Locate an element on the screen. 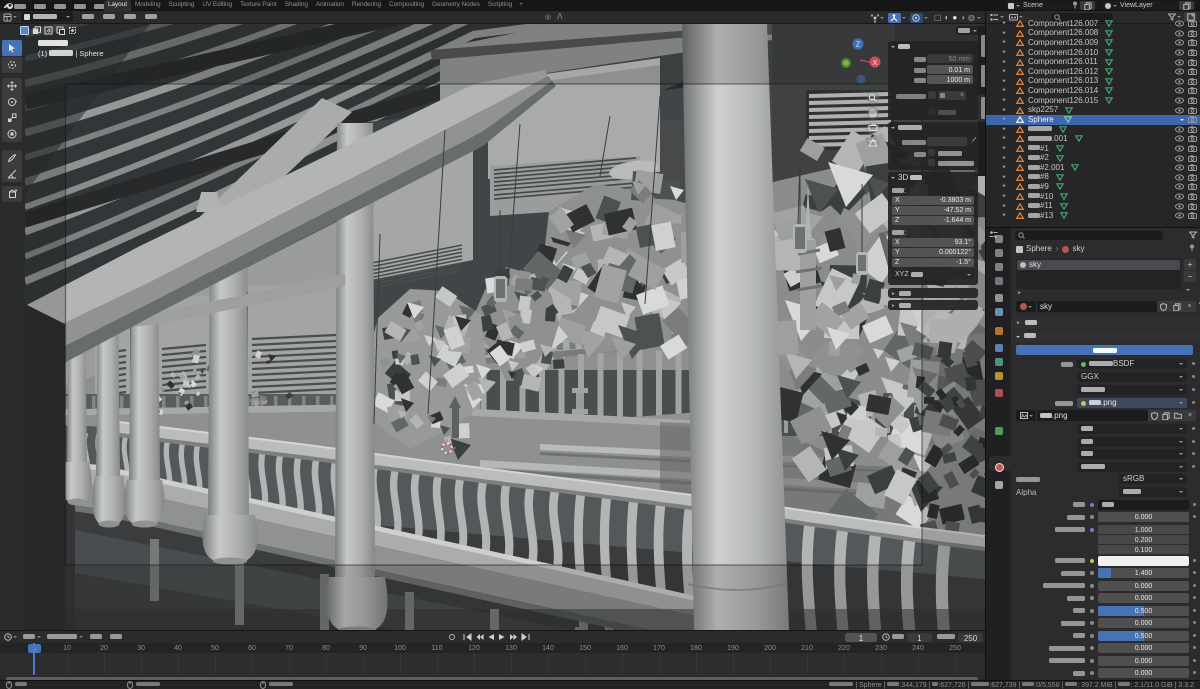 The image size is (1200, 689). svg-text: Z is located at coordinates (858, 45).